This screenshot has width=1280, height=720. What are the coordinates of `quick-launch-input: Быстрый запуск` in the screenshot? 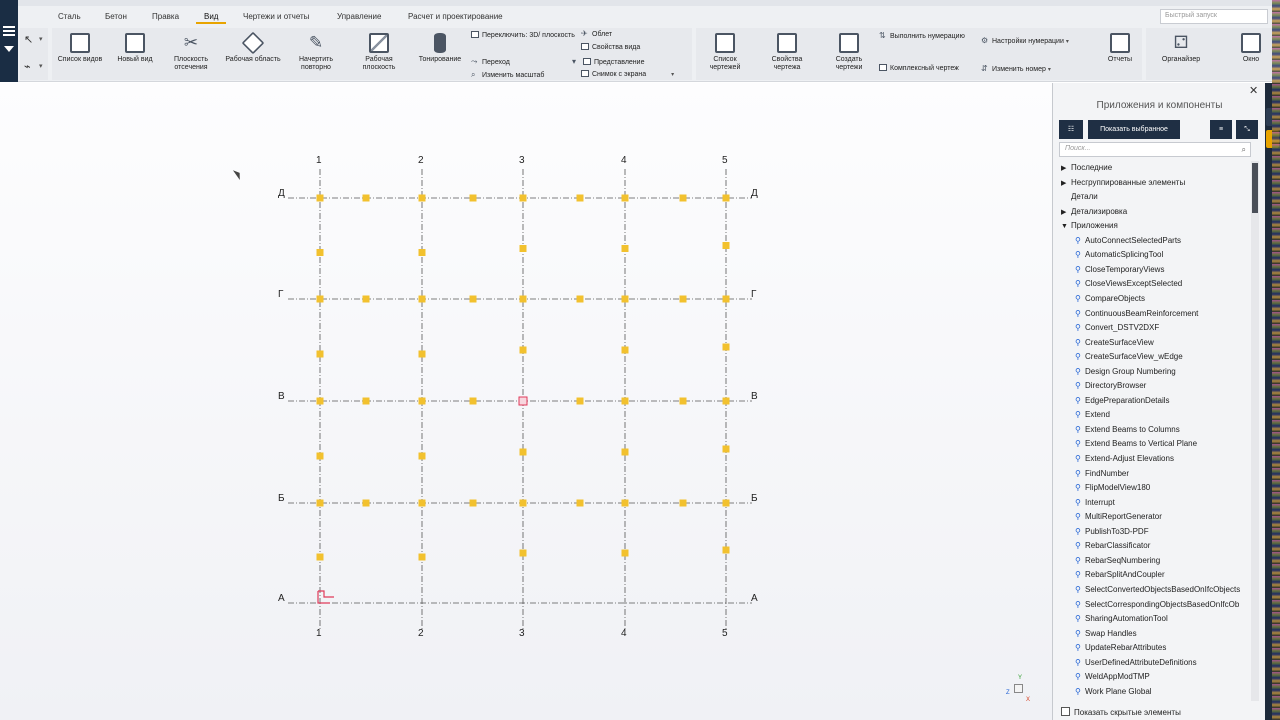 It's located at (1214, 16).